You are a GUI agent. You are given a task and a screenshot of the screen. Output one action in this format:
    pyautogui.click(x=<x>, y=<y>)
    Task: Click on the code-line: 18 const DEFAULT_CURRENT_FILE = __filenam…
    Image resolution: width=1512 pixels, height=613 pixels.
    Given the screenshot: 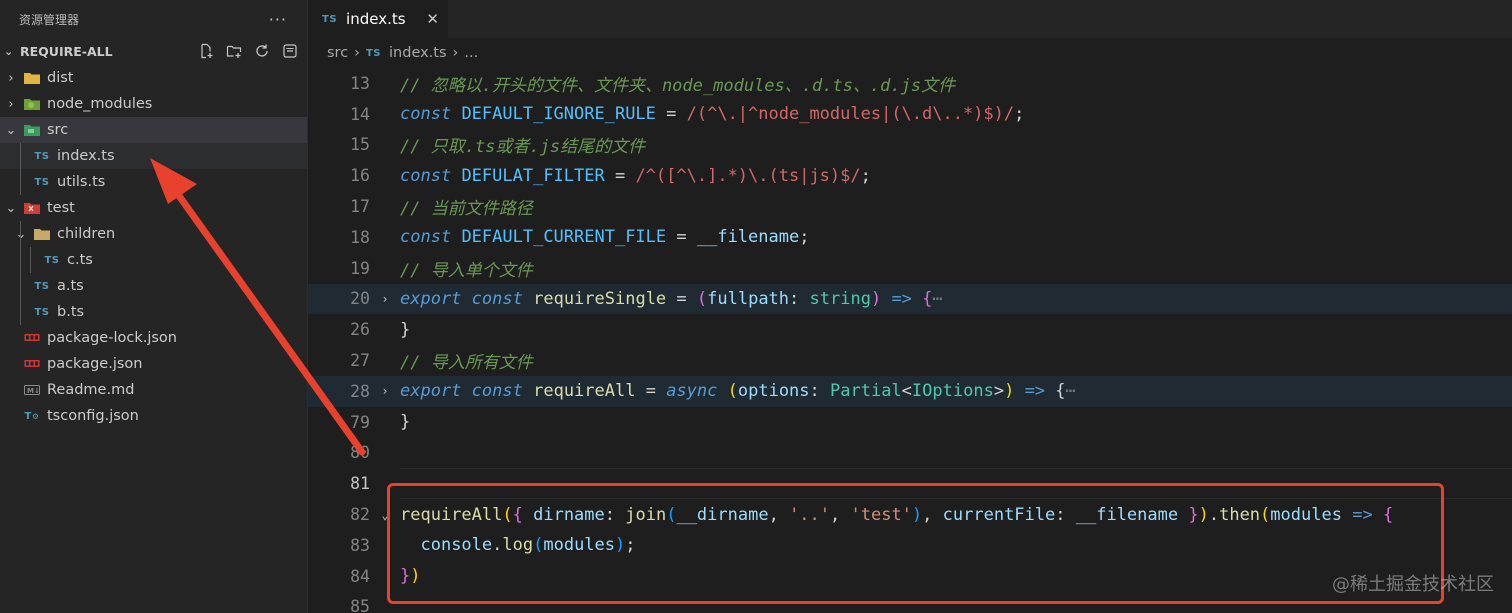 What is the action you would take?
    pyautogui.click(x=910, y=237)
    